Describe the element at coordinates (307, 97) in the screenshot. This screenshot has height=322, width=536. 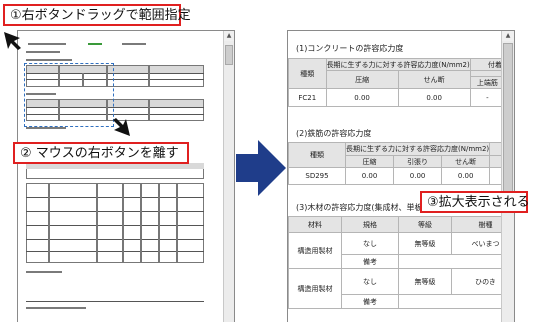
I see `row-name: FC21` at that location.